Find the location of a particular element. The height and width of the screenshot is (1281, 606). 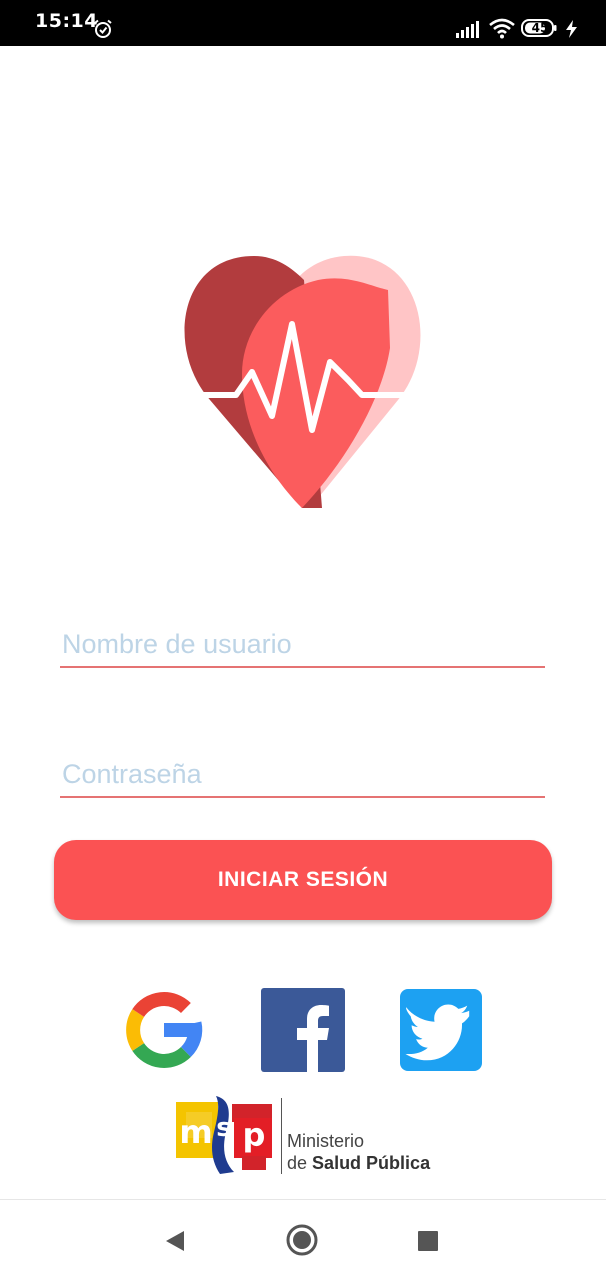

google-icon is located at coordinates (164, 1030).